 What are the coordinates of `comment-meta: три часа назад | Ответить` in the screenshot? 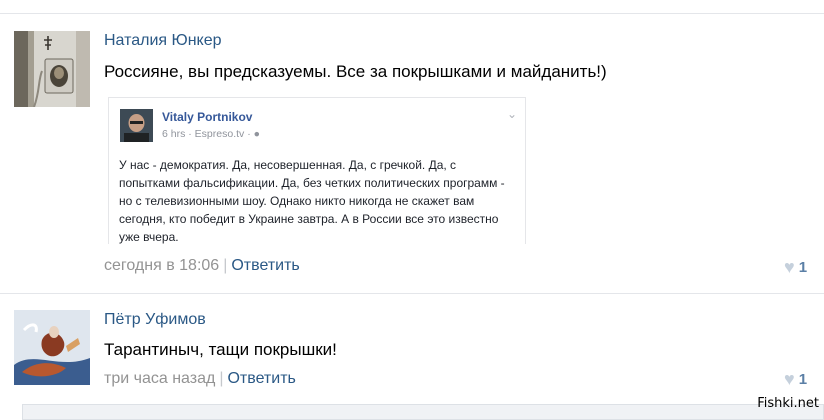 It's located at (200, 379).